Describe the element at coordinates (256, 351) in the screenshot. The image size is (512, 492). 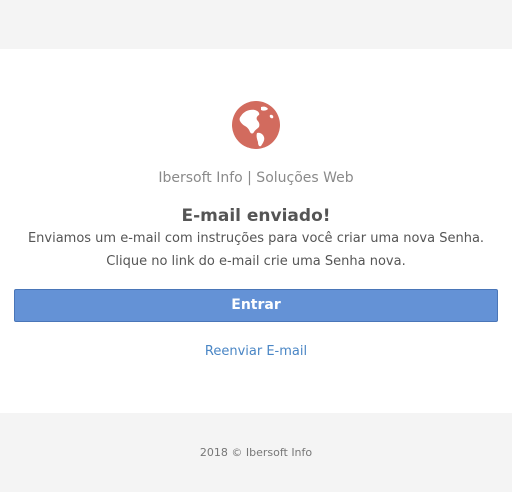
I see `resend-email-link: Reenviar E-mail` at that location.